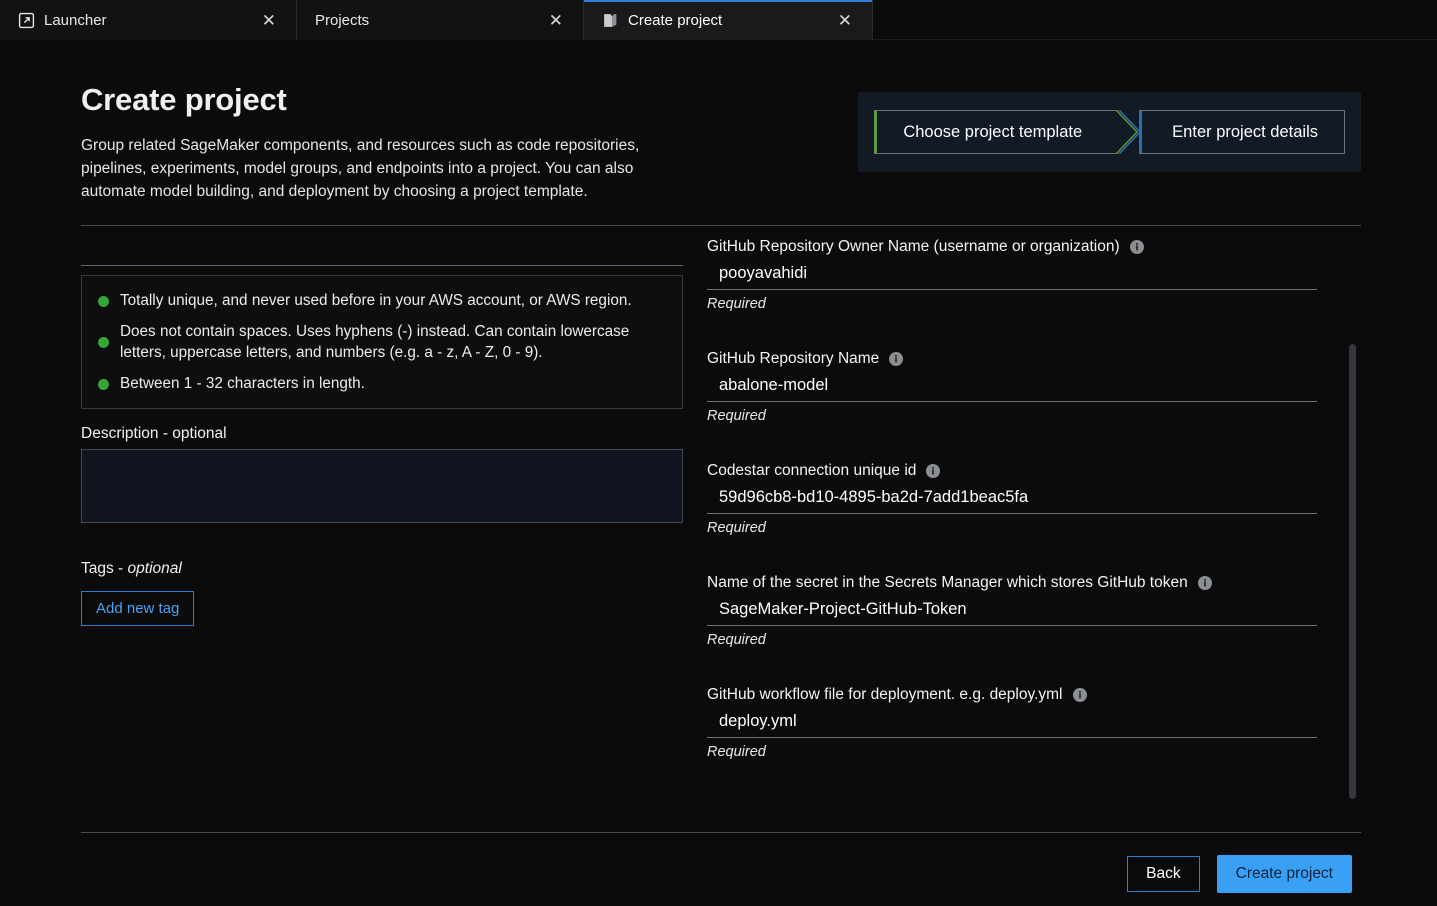 The image size is (1437, 906). I want to click on create-project-button: Create project, so click(1284, 874).